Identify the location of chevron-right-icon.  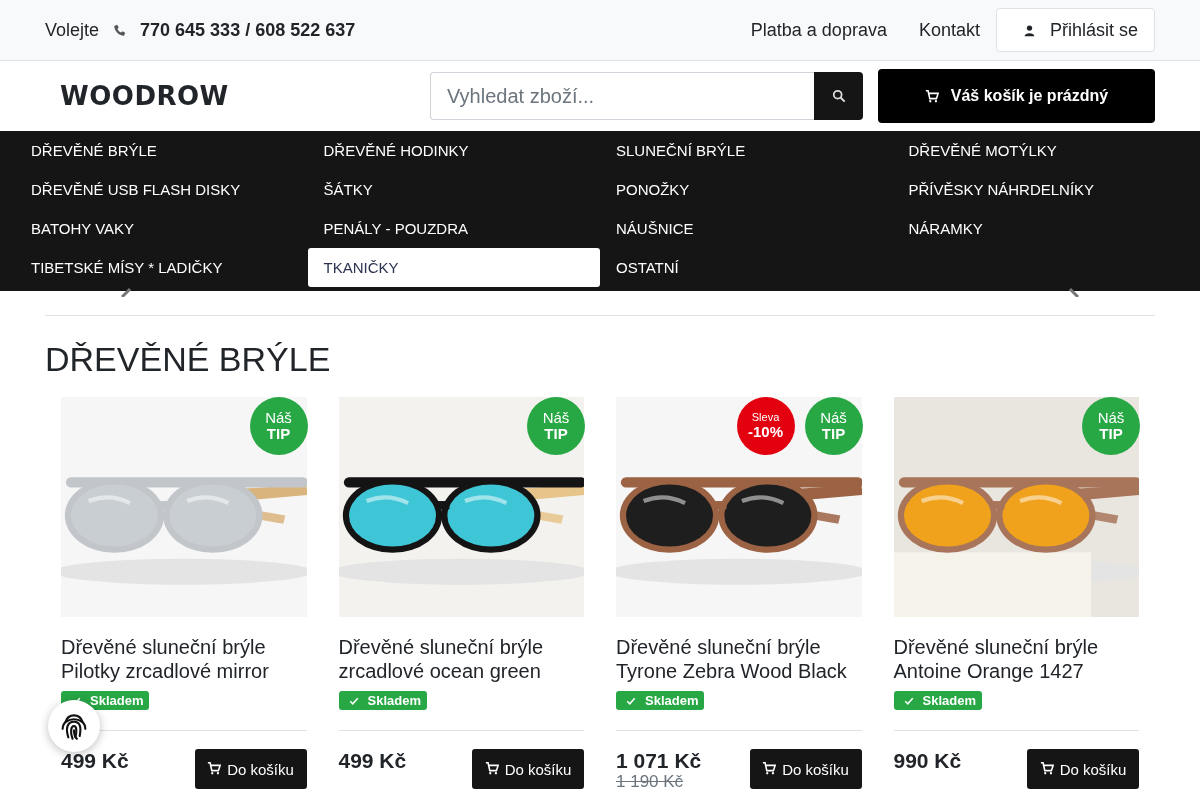
(1074, 292).